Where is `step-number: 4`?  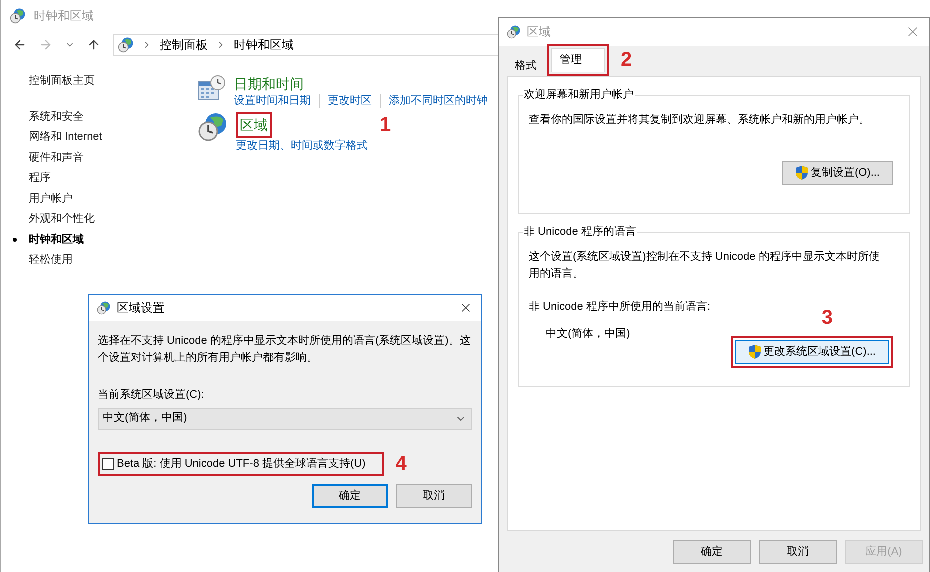 step-number: 4 is located at coordinates (401, 464).